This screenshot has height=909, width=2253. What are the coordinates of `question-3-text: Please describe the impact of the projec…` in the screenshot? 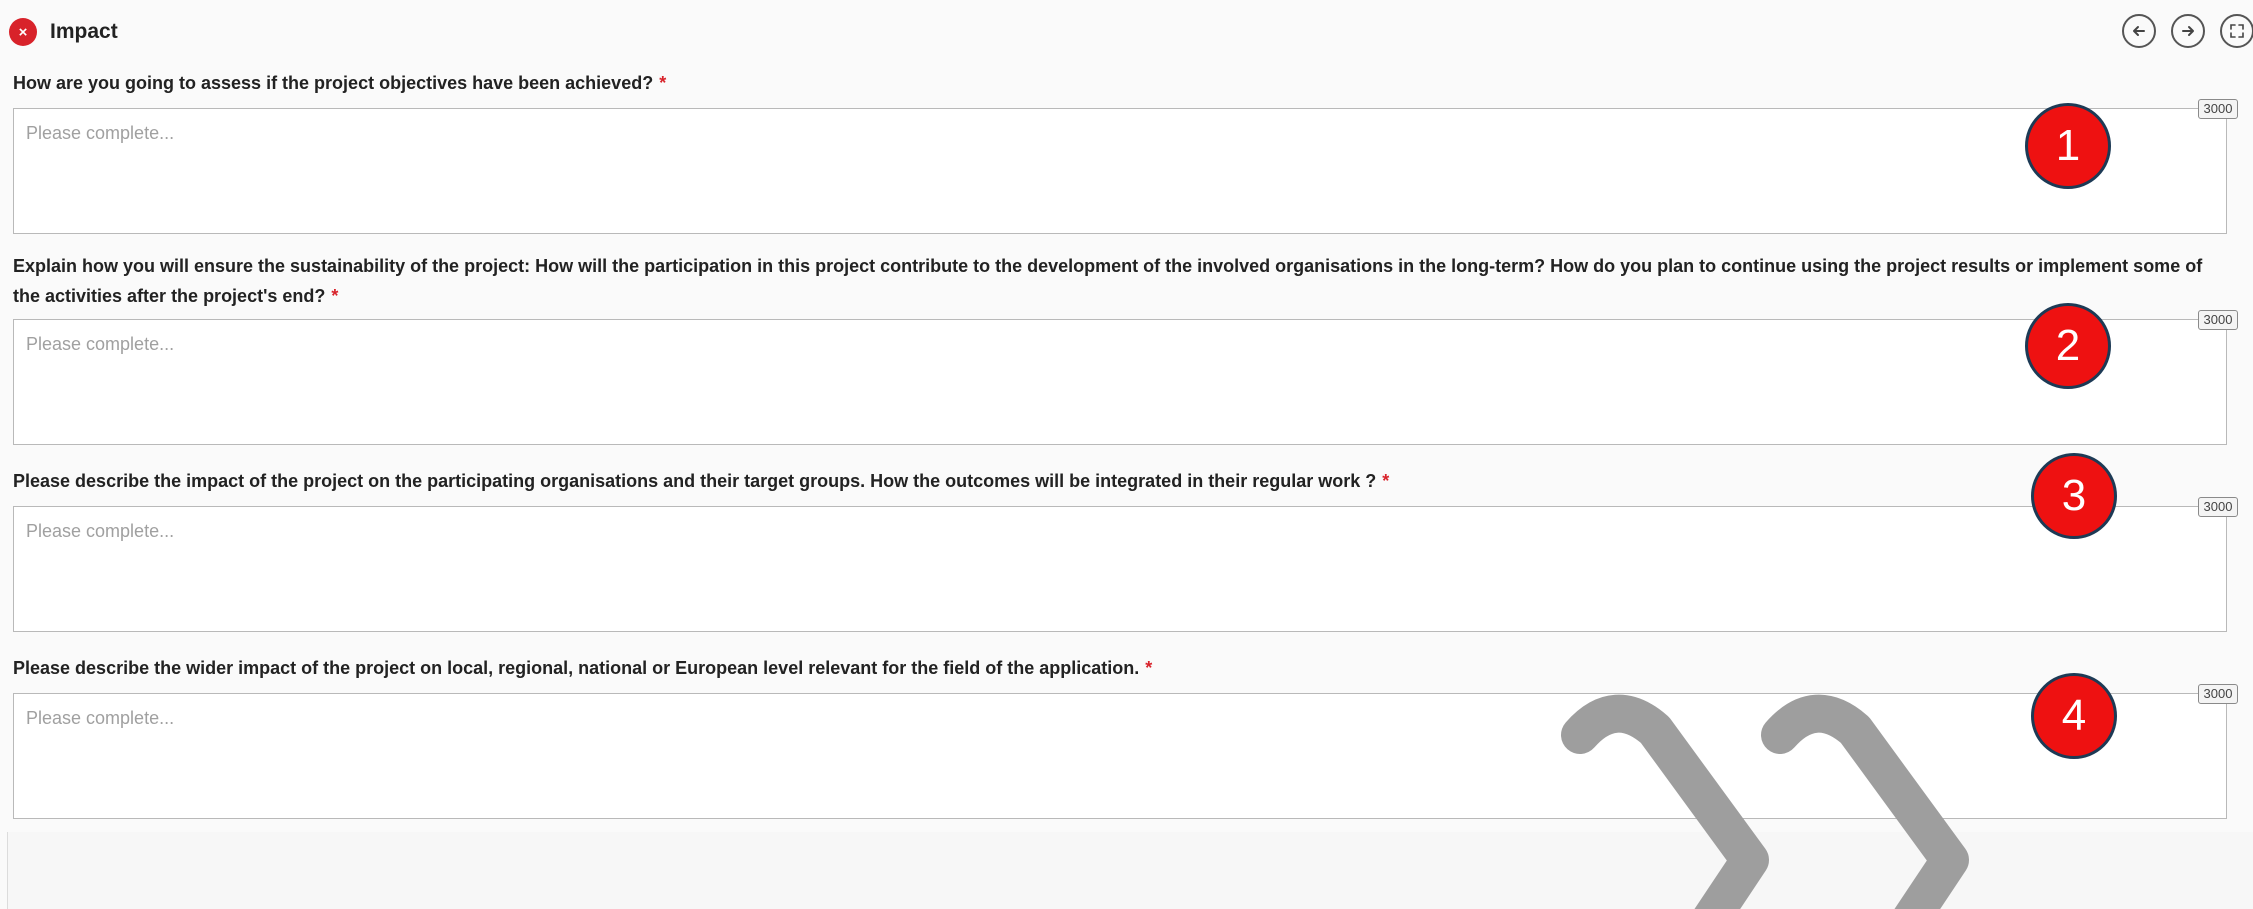 It's located at (695, 481).